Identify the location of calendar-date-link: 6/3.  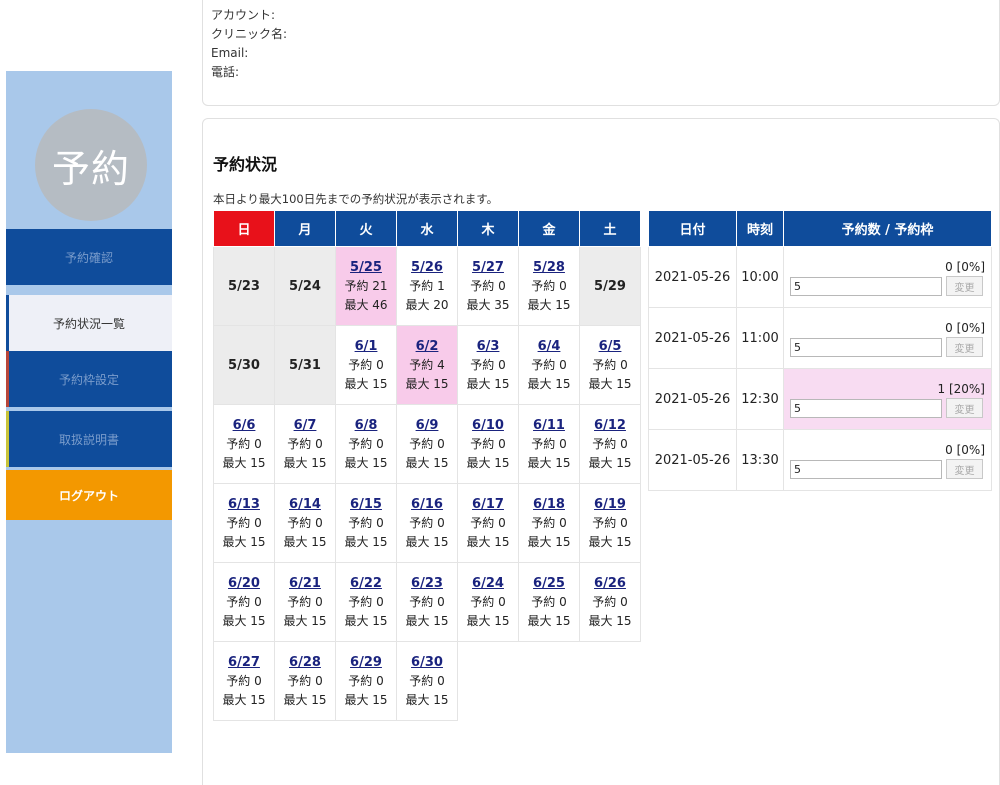
(488, 346).